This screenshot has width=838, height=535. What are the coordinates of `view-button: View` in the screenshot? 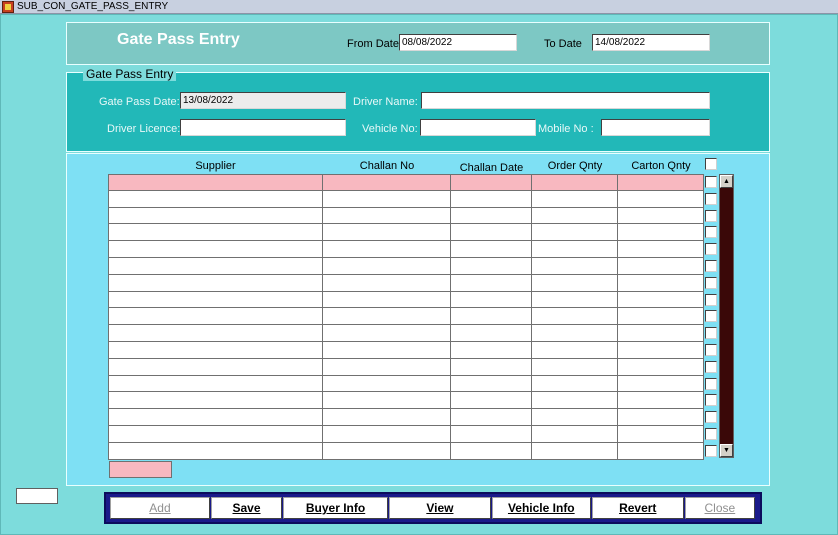 It's located at (439, 508).